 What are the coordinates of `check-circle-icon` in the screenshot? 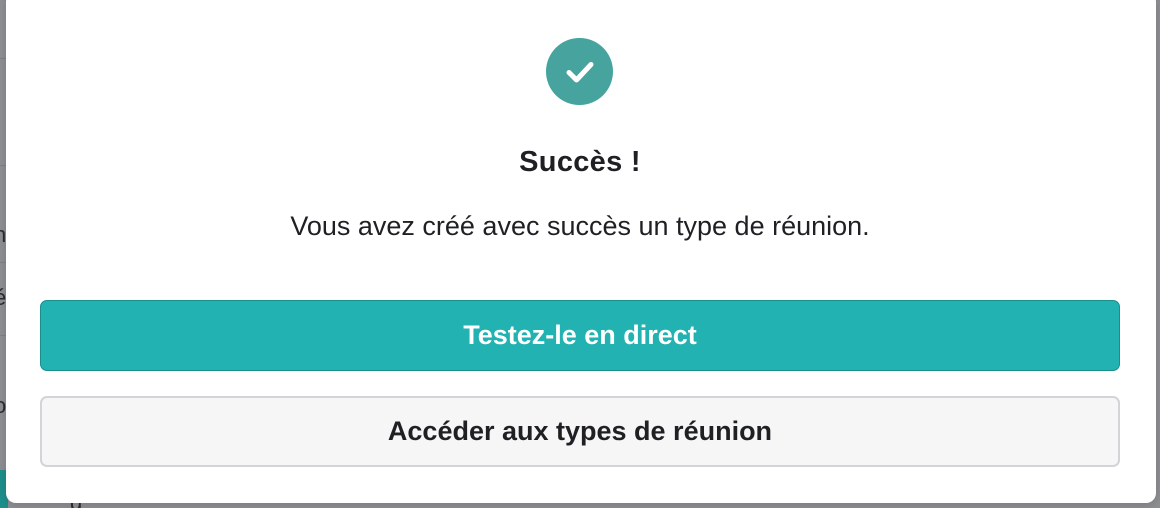 It's located at (579, 71).